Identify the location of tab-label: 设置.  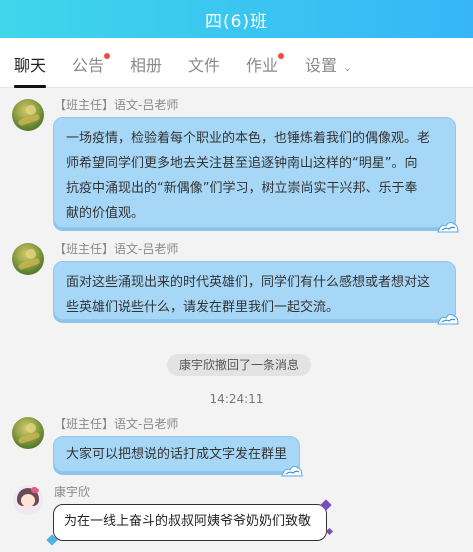
(321, 65).